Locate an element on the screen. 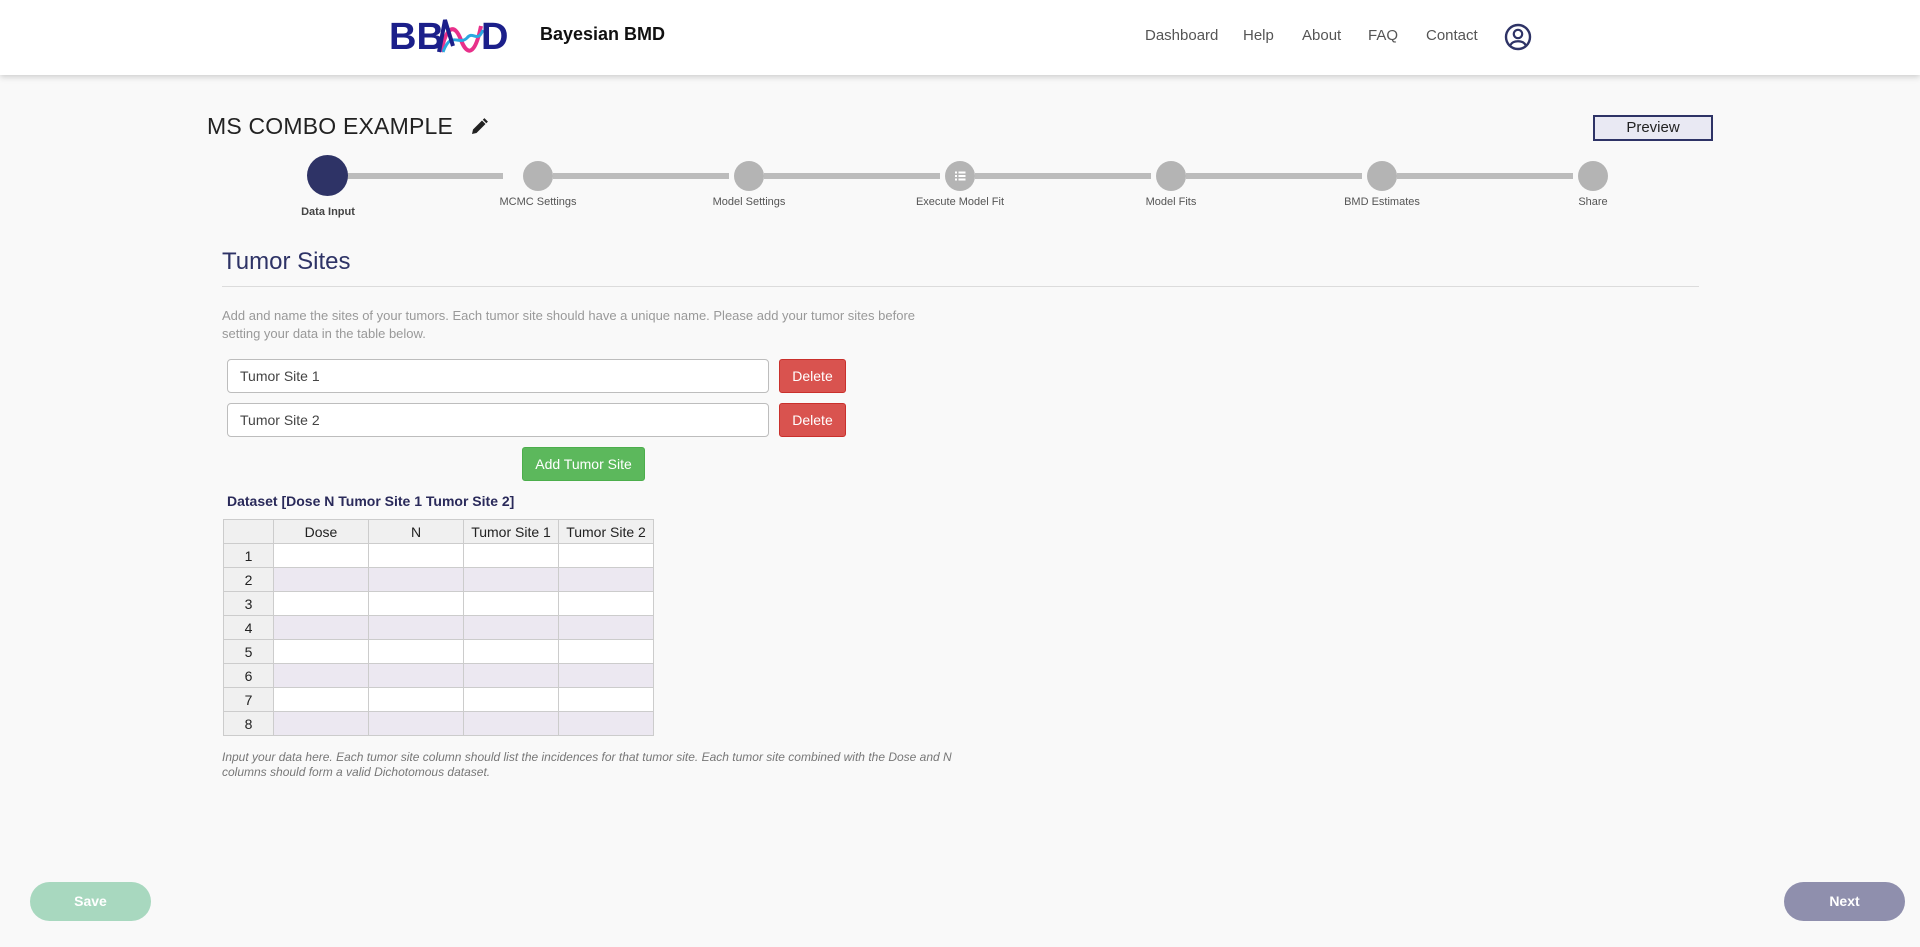 This screenshot has height=947, width=1920. step-label-execute-model-fit: Execute Model Fit is located at coordinates (960, 202).